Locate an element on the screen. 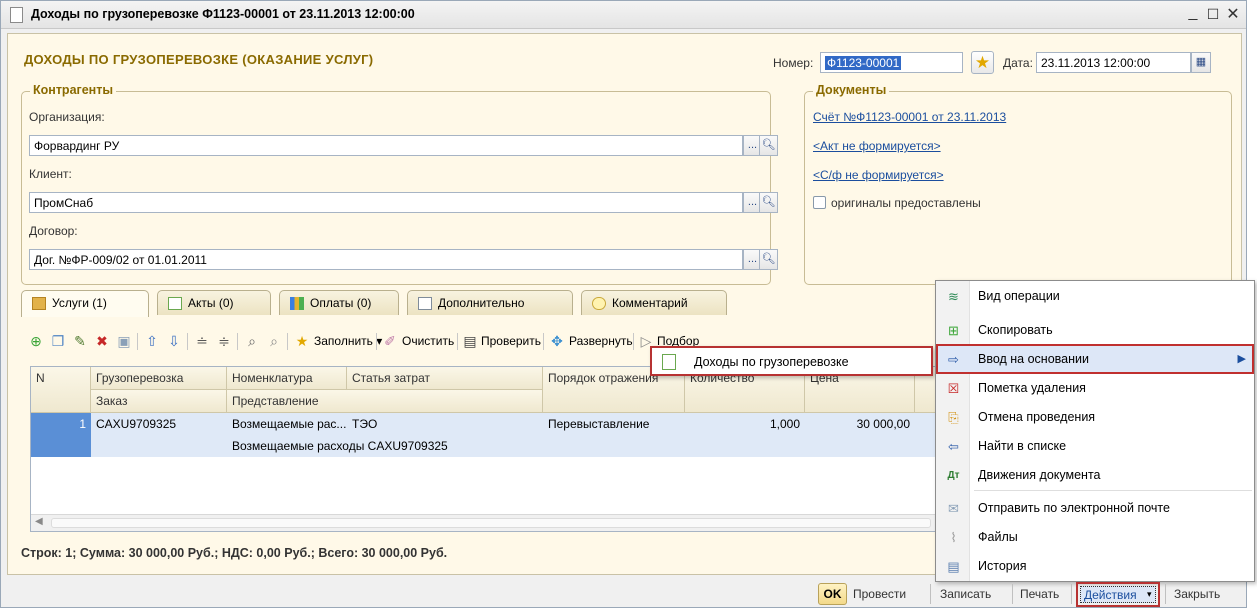 This screenshot has height=614, width=1257. edit-icon: ✎ is located at coordinates (80, 341).